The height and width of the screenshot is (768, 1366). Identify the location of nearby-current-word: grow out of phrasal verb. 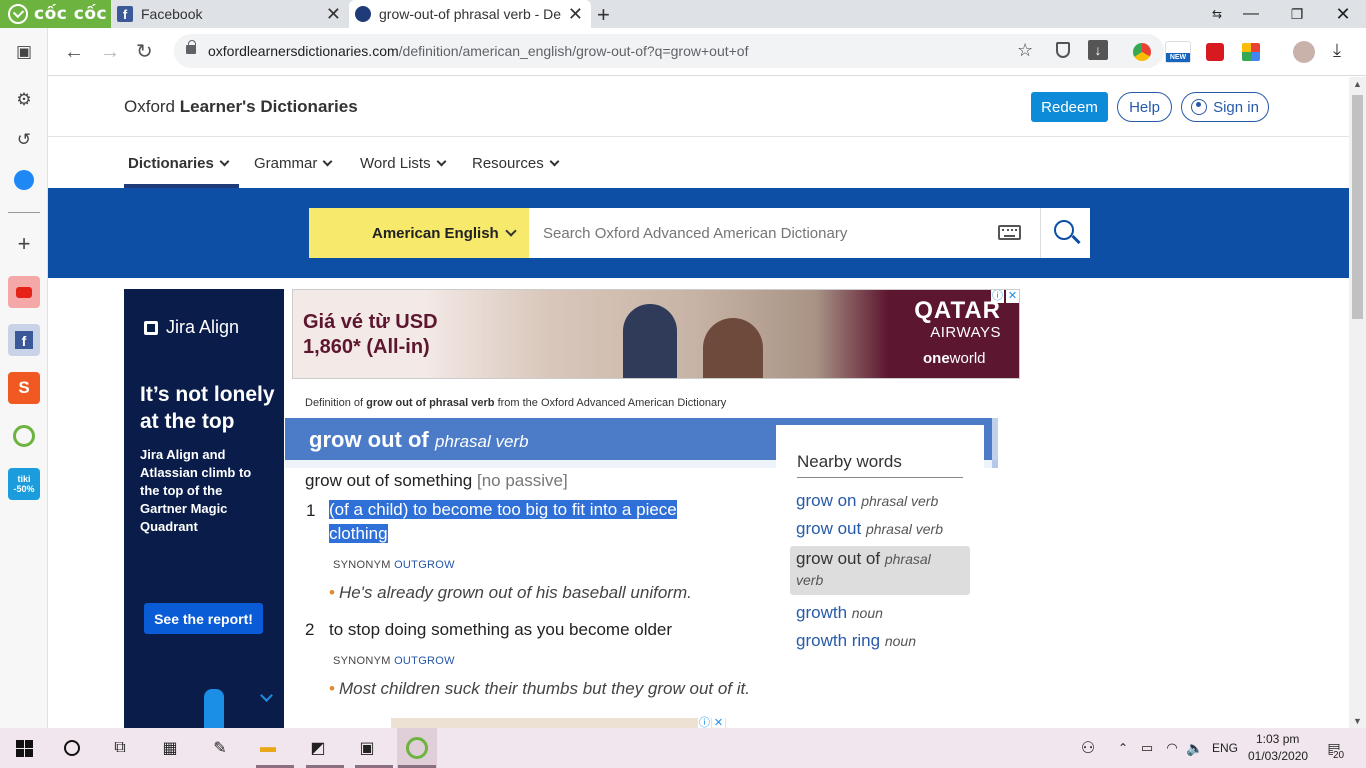
(880, 570).